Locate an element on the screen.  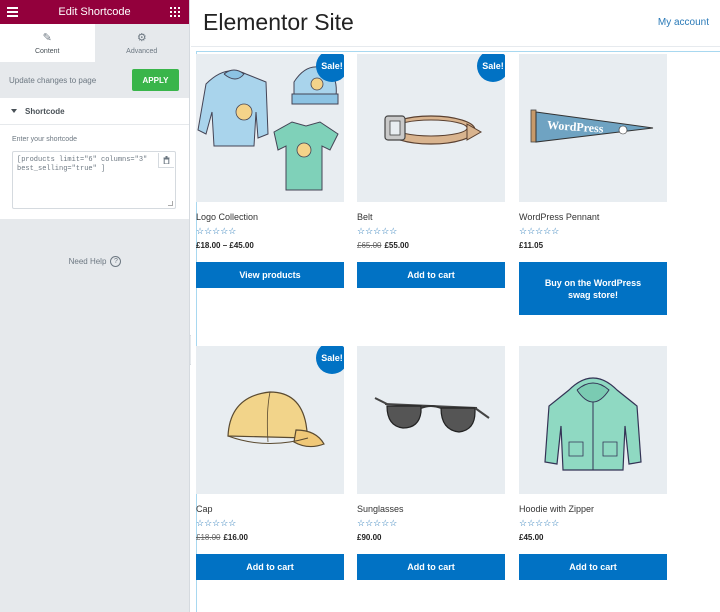
need-help-link: Need Help ? is located at coordinates (95, 261).